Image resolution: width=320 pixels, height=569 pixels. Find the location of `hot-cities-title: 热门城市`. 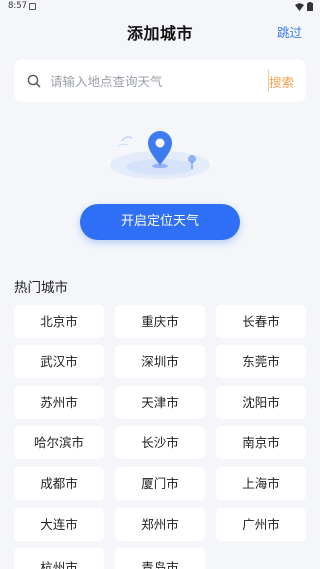

hot-cities-title: 热门城市 is located at coordinates (41, 288).